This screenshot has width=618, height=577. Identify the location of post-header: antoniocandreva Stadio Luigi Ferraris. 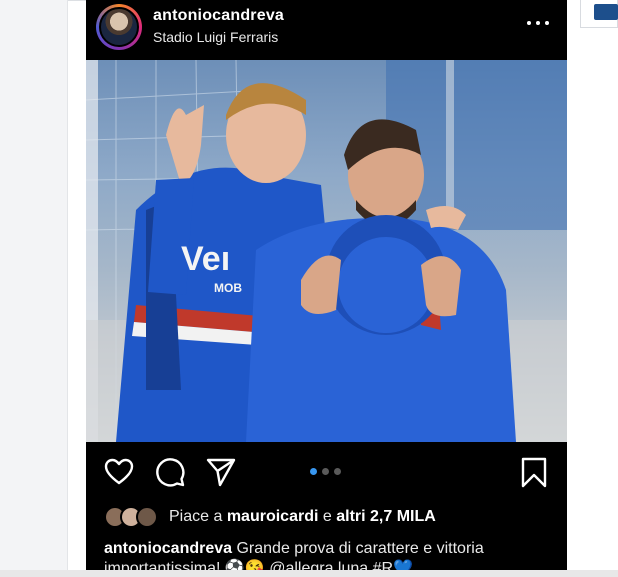
(326, 30).